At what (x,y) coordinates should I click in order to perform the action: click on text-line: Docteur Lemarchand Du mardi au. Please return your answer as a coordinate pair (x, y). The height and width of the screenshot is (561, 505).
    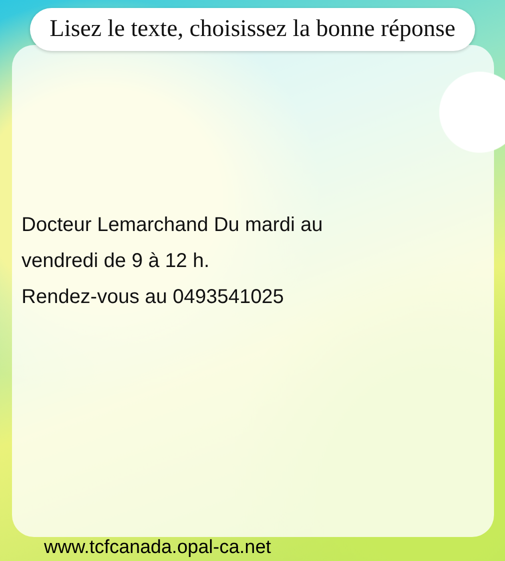
    Looking at the image, I should click on (173, 225).